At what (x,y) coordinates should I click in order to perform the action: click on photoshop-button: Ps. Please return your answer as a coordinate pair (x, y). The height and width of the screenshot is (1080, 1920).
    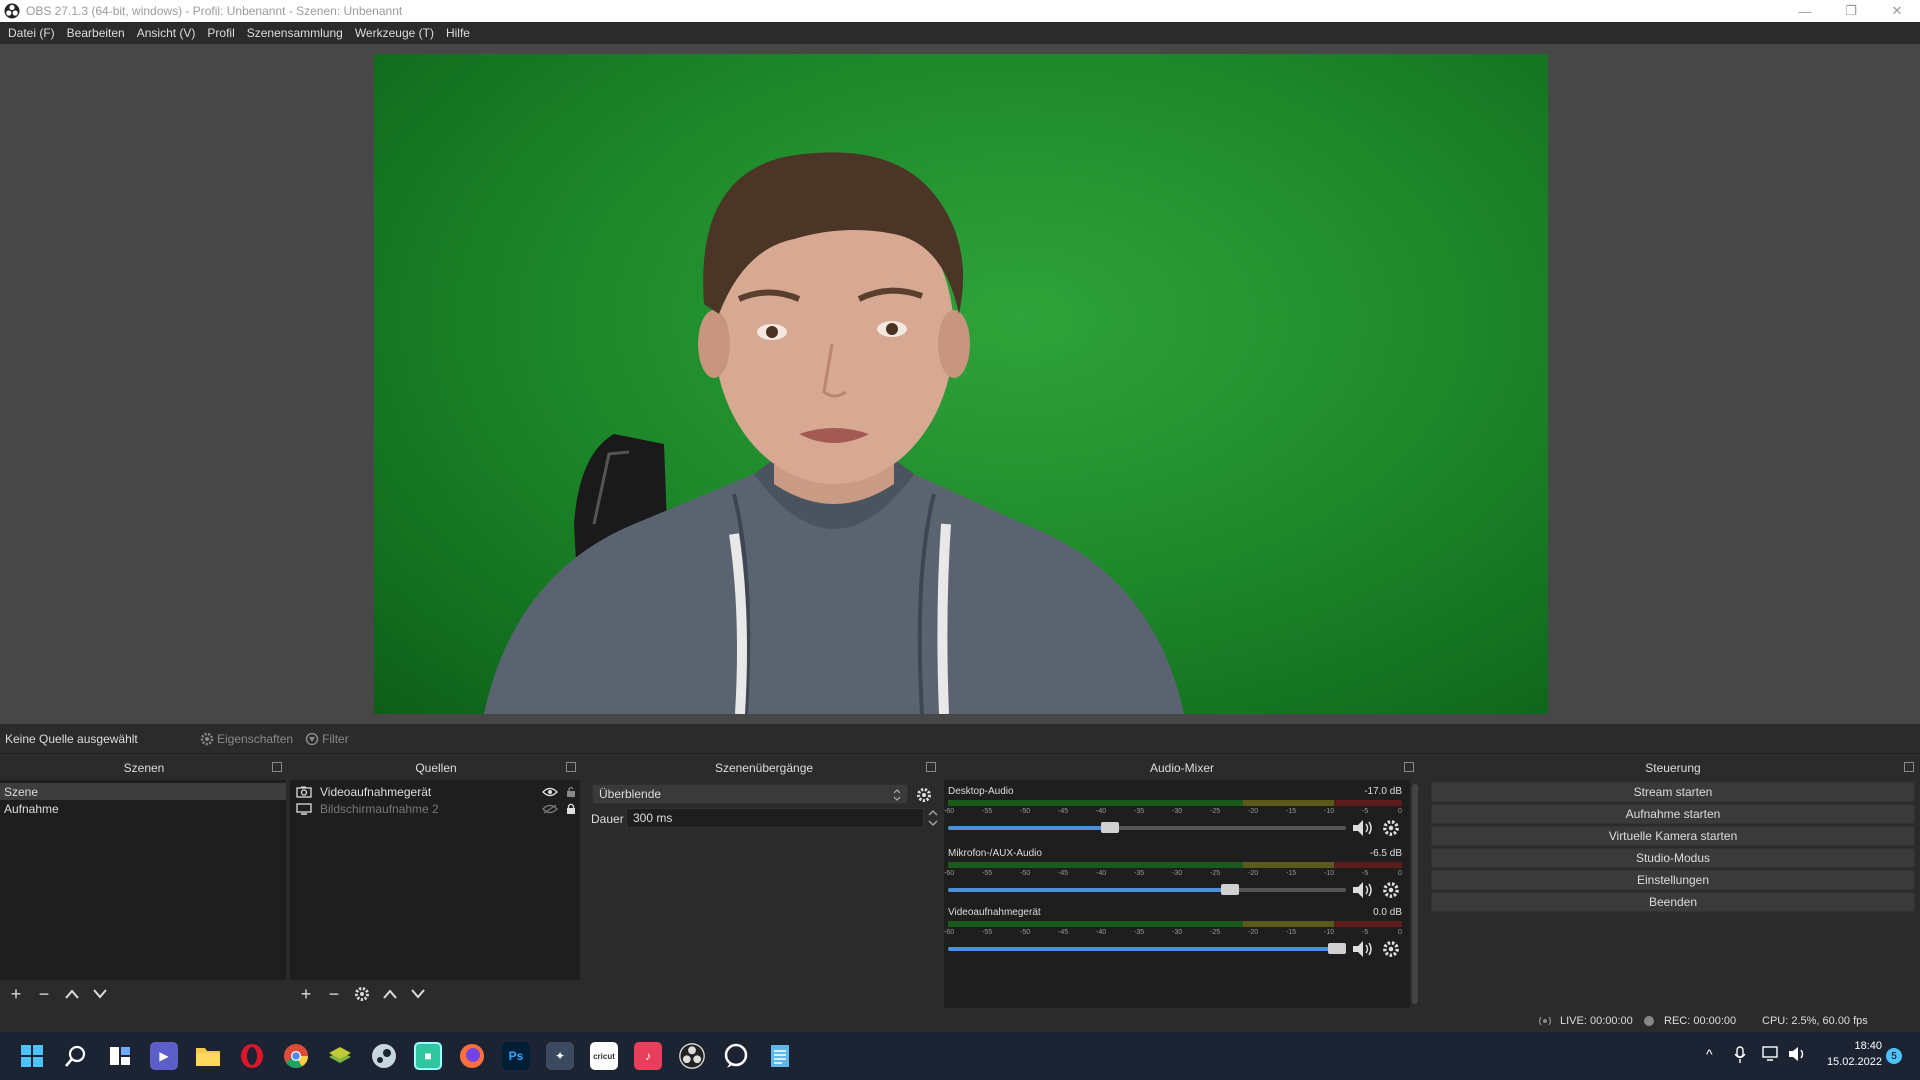
    Looking at the image, I should click on (516, 1056).